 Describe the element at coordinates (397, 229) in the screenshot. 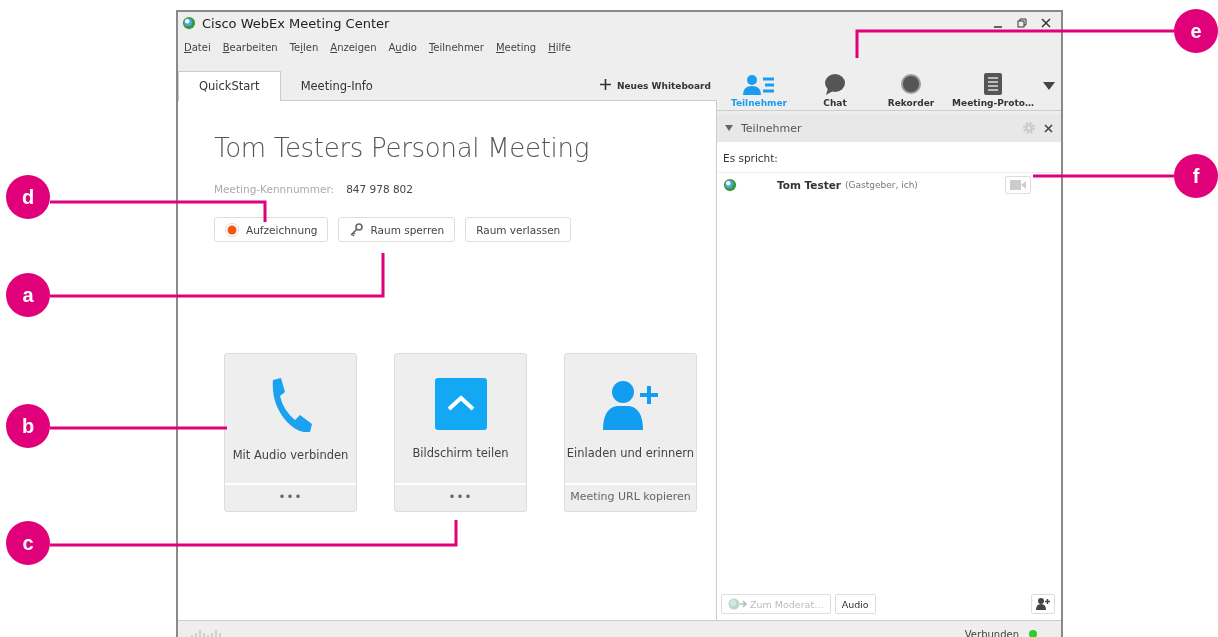

I see `lock-room-button: Raum sperren` at that location.